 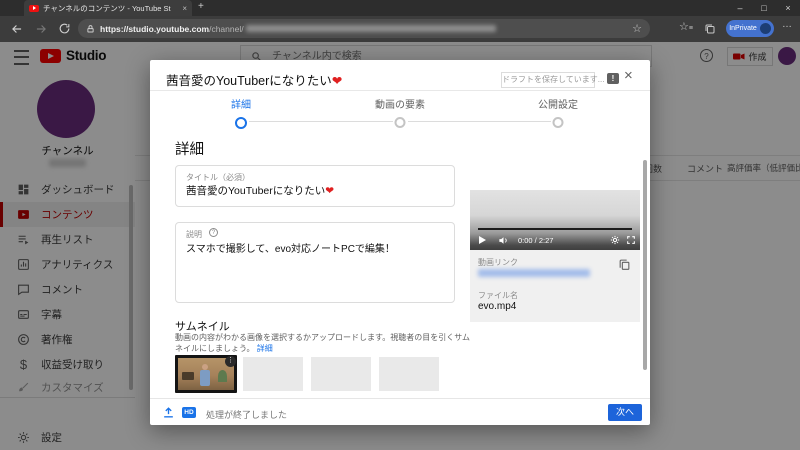 I want to click on youtube-favicon-icon, so click(x=34, y=8).